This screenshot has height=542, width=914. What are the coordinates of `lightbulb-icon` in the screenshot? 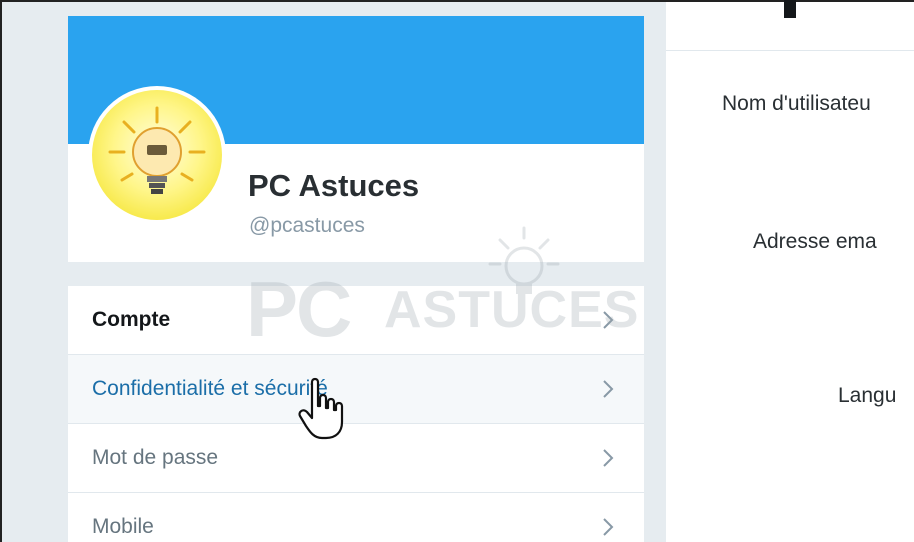 It's located at (157, 150).